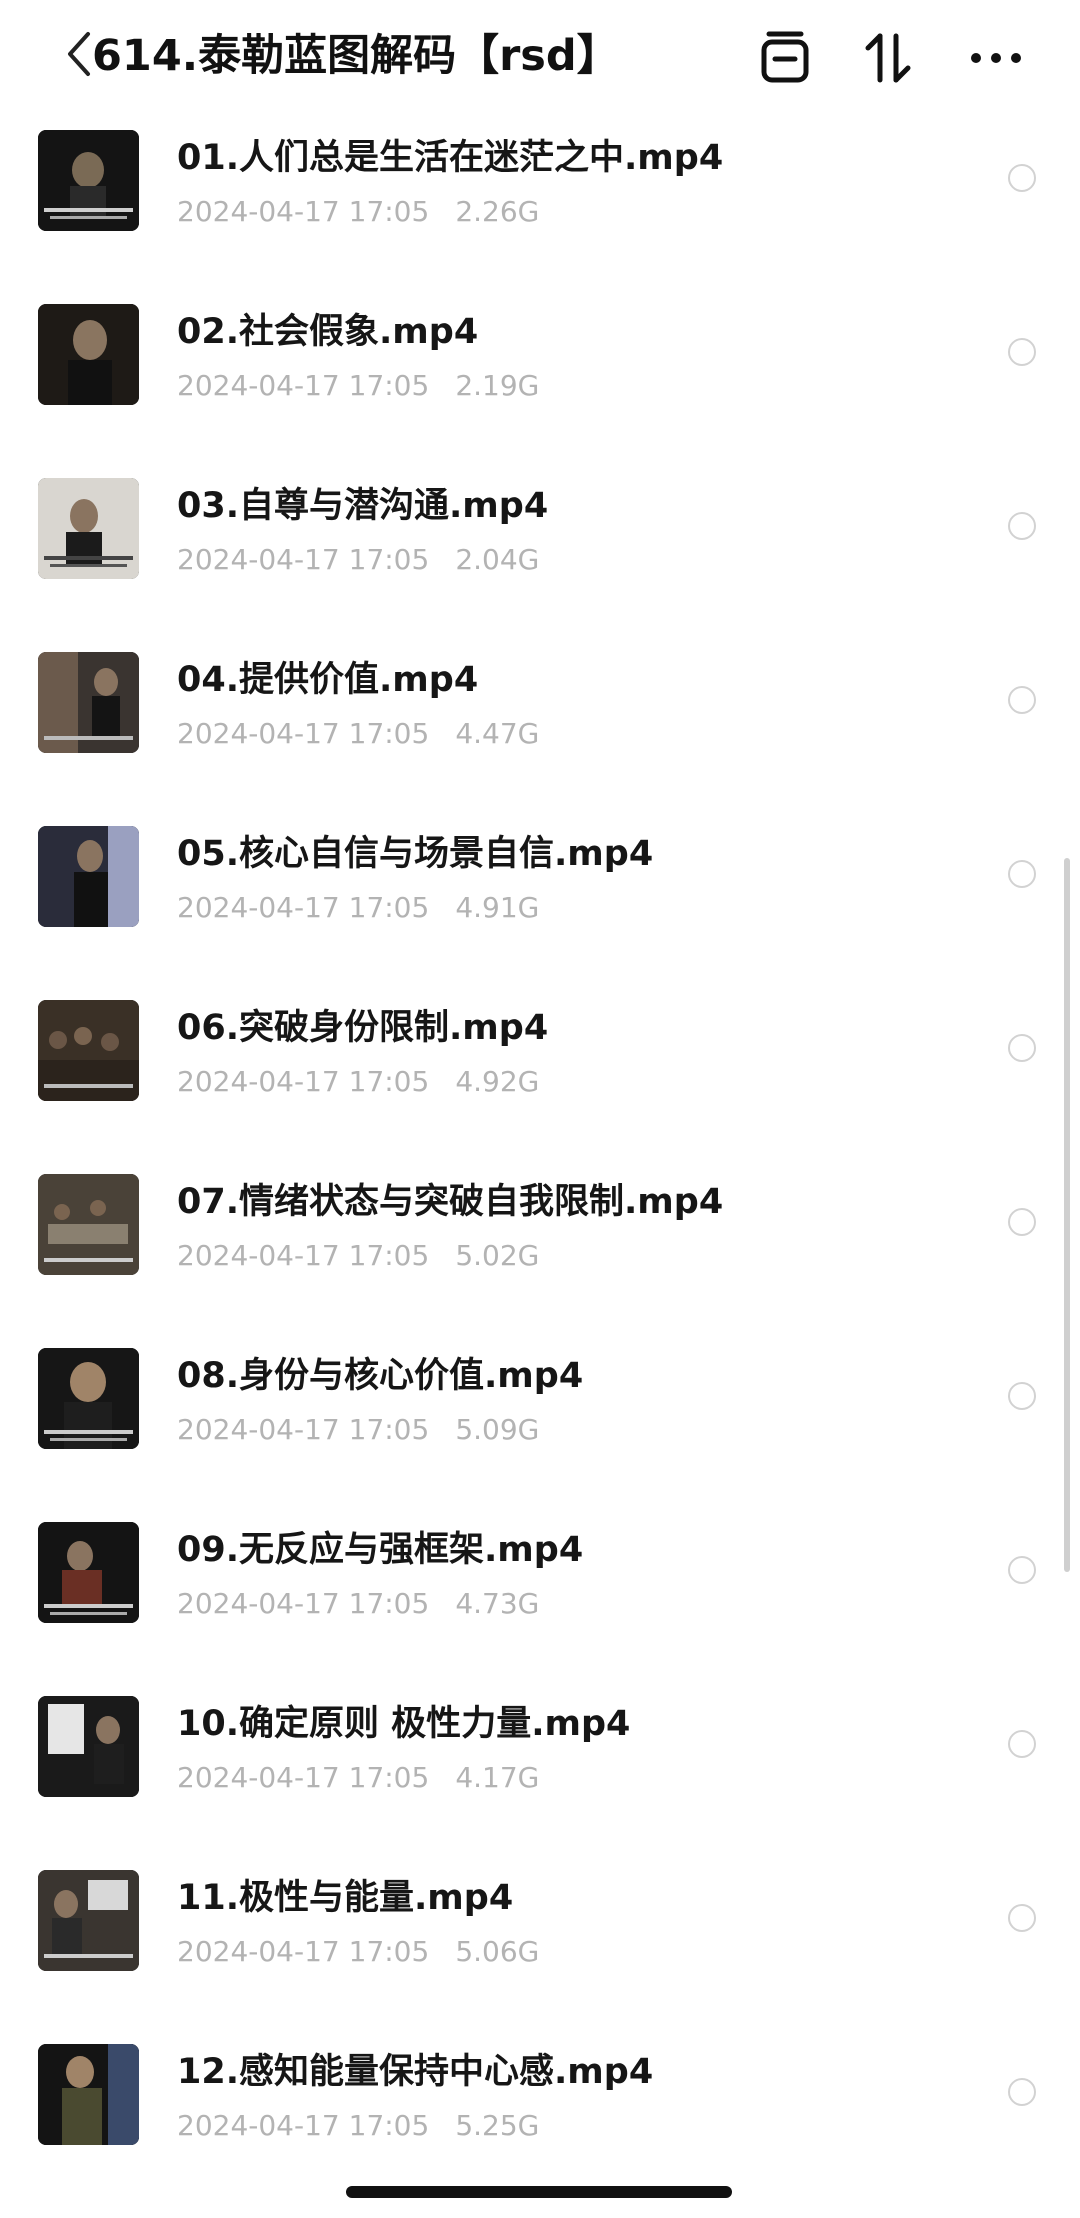  What do you see at coordinates (415, 854) in the screenshot?
I see `file-name: 05.核心自信与场景自信.mp4` at bounding box center [415, 854].